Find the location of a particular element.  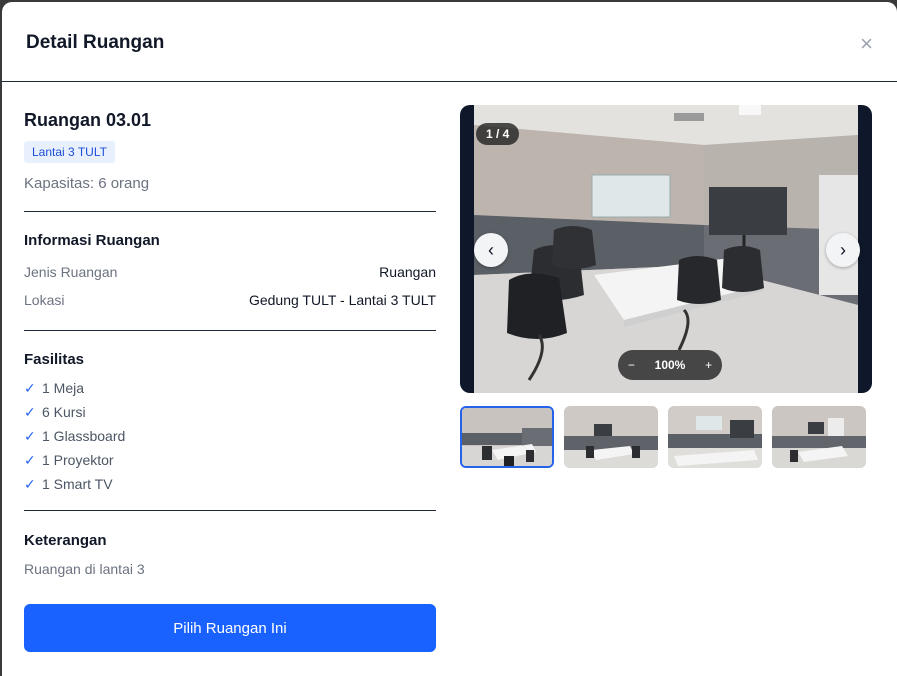

list-item: ✓ 1 Glassboard is located at coordinates (230, 436).